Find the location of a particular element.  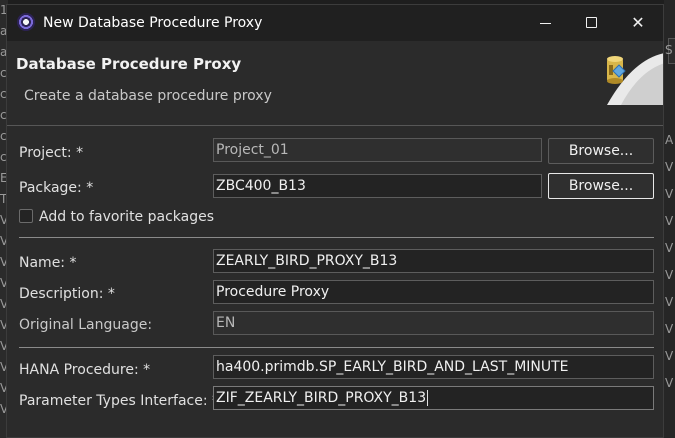

close-icon: ✕ is located at coordinates (638, 22).